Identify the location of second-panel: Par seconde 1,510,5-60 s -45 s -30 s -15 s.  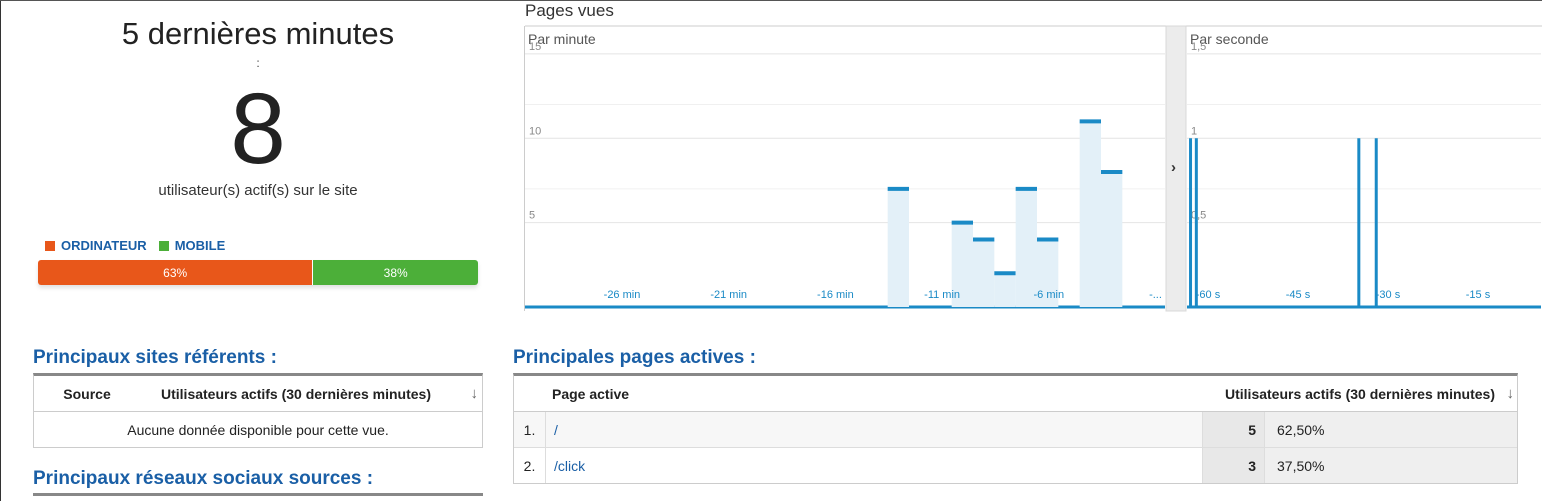
(1364, 170).